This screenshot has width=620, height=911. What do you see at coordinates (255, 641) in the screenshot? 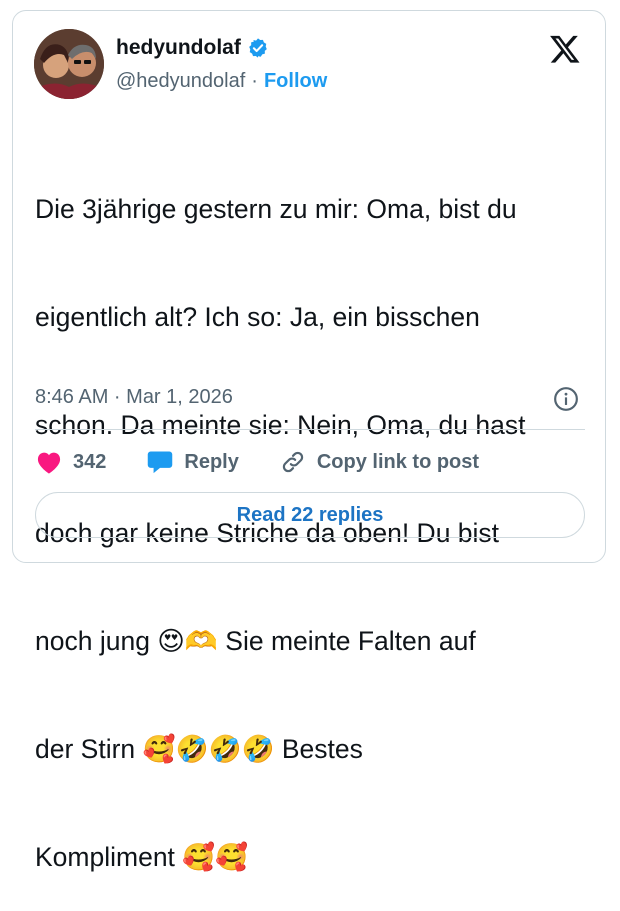
I see `tweet-line: noch jung 😍🫶 Sie meinte Falten auf` at bounding box center [255, 641].